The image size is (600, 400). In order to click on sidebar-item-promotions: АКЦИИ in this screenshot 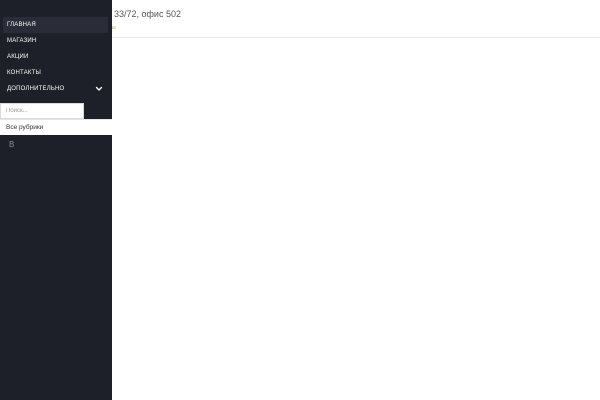, I will do `click(55, 57)`.